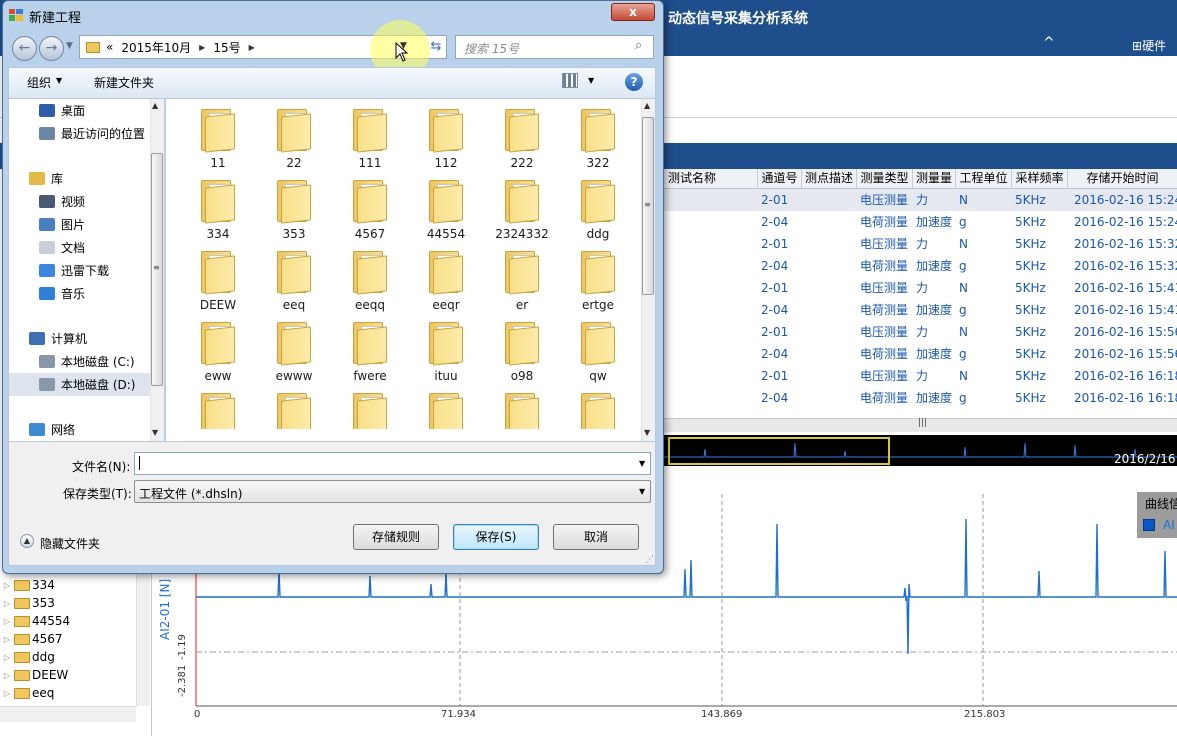 This screenshot has height=736, width=1177. What do you see at coordinates (829, 178) in the screenshot?
I see `column-header-point-desc: 测点描述` at bounding box center [829, 178].